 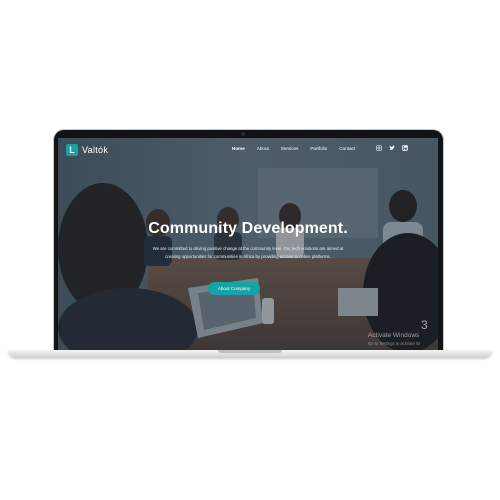 What do you see at coordinates (234, 288) in the screenshot?
I see `about-company-button: About Company` at bounding box center [234, 288].